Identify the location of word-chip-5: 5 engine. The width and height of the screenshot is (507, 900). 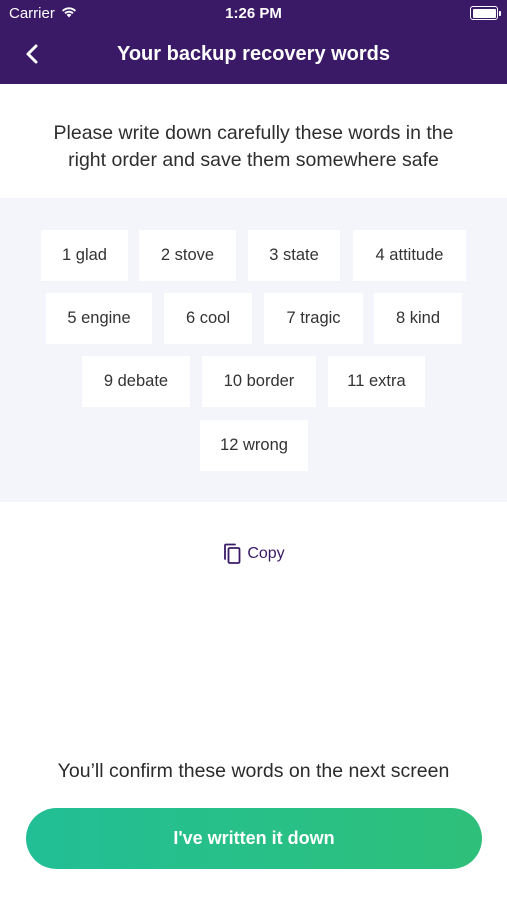
(99, 318).